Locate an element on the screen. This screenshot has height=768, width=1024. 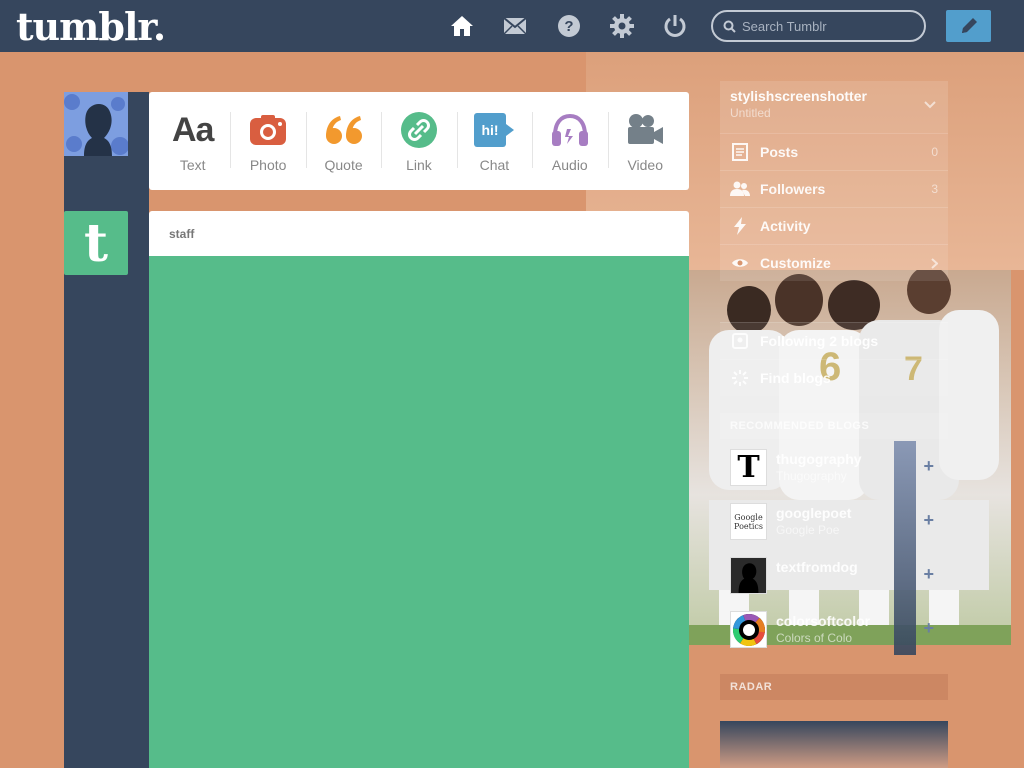
radar-title: RADAR is located at coordinates (834, 687).